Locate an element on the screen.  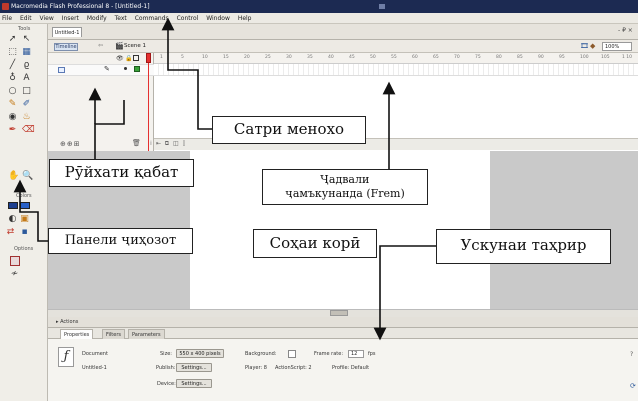
callout-layer-list: Рӯйхати қабат is located at coordinates (121, 173).